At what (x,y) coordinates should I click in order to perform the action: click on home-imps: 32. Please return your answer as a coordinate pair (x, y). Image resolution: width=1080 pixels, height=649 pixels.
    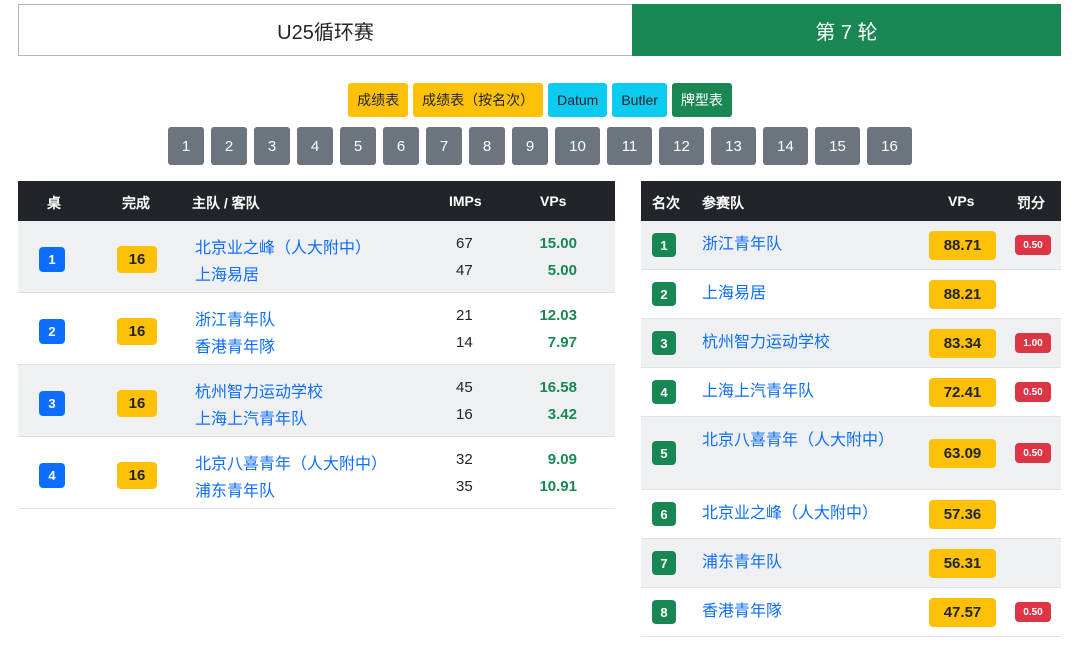
    Looking at the image, I should click on (464, 459).